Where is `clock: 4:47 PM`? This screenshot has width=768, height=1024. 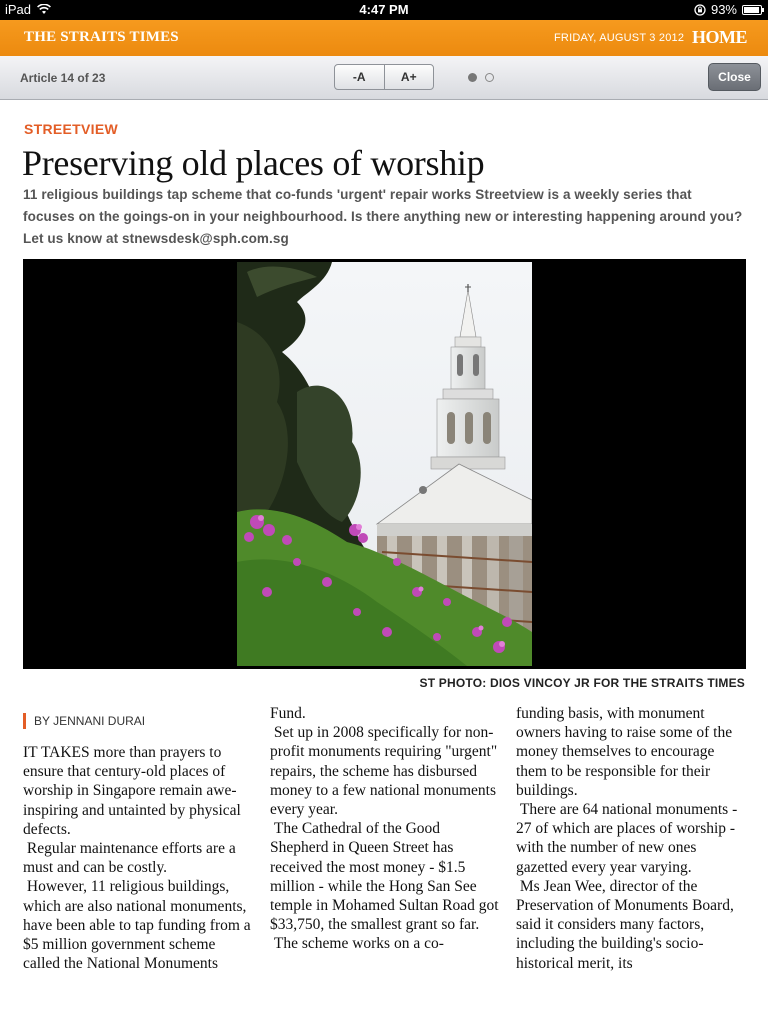
clock: 4:47 PM is located at coordinates (384, 9).